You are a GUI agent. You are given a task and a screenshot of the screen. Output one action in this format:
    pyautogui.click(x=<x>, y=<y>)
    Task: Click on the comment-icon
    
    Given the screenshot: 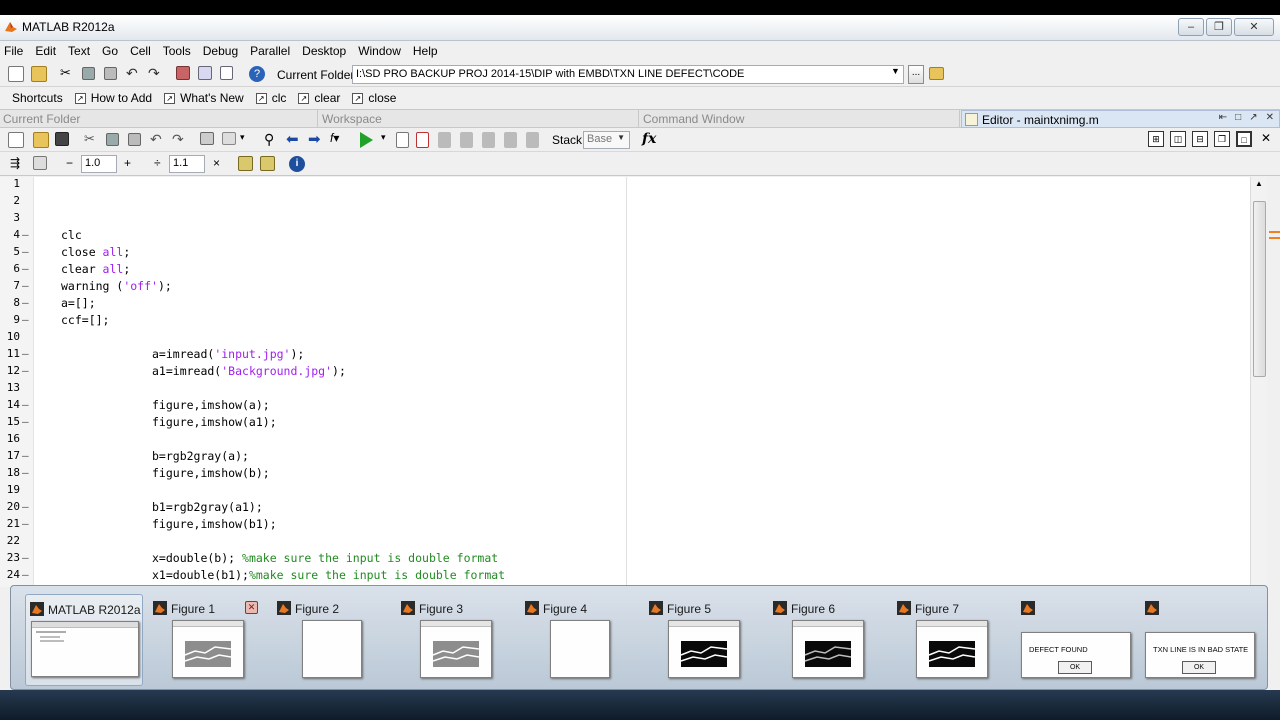 What is the action you would take?
    pyautogui.click(x=229, y=138)
    